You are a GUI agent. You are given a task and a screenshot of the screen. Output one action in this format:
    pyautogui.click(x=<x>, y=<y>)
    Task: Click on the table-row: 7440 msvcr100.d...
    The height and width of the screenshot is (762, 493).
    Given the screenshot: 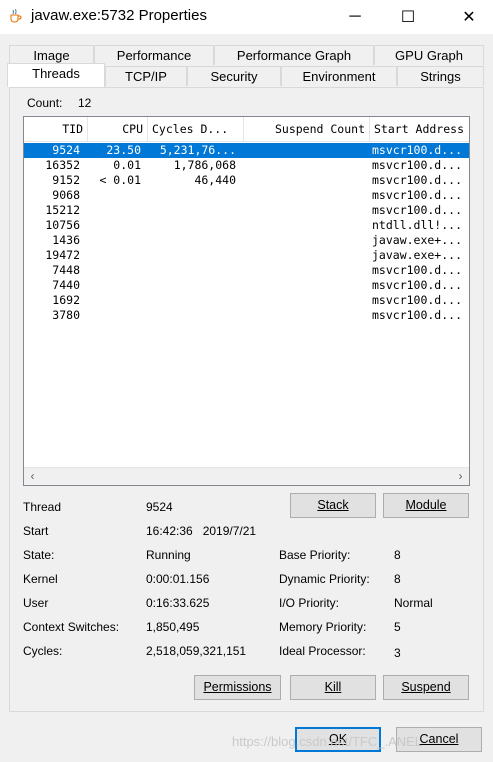 What is the action you would take?
    pyautogui.click(x=246, y=285)
    